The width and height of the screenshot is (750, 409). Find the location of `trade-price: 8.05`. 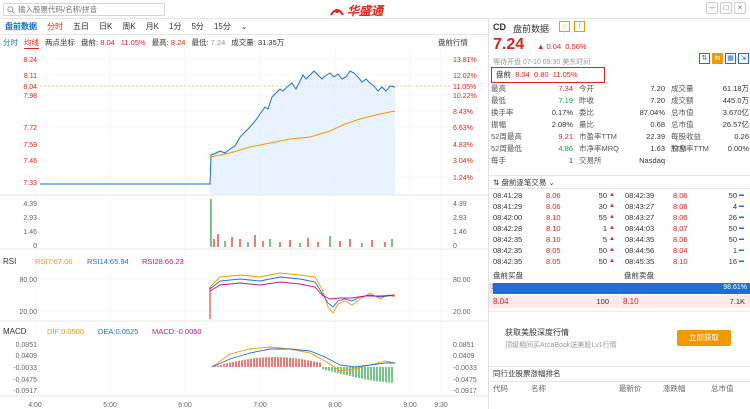

trade-price: 8.05 is located at coordinates (553, 261).